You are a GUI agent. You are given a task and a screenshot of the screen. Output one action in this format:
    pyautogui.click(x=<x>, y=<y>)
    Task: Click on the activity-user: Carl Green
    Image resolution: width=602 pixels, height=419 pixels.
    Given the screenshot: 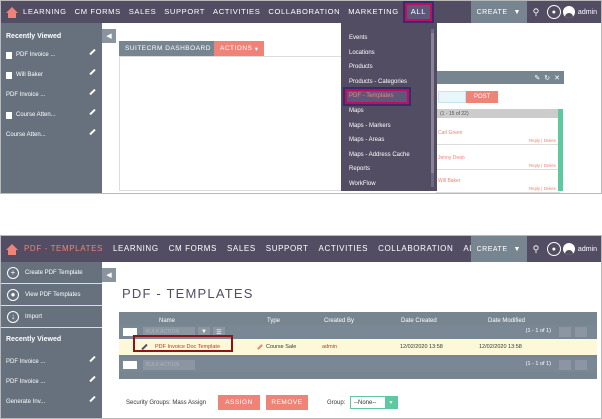 What is the action you would take?
    pyautogui.click(x=450, y=133)
    